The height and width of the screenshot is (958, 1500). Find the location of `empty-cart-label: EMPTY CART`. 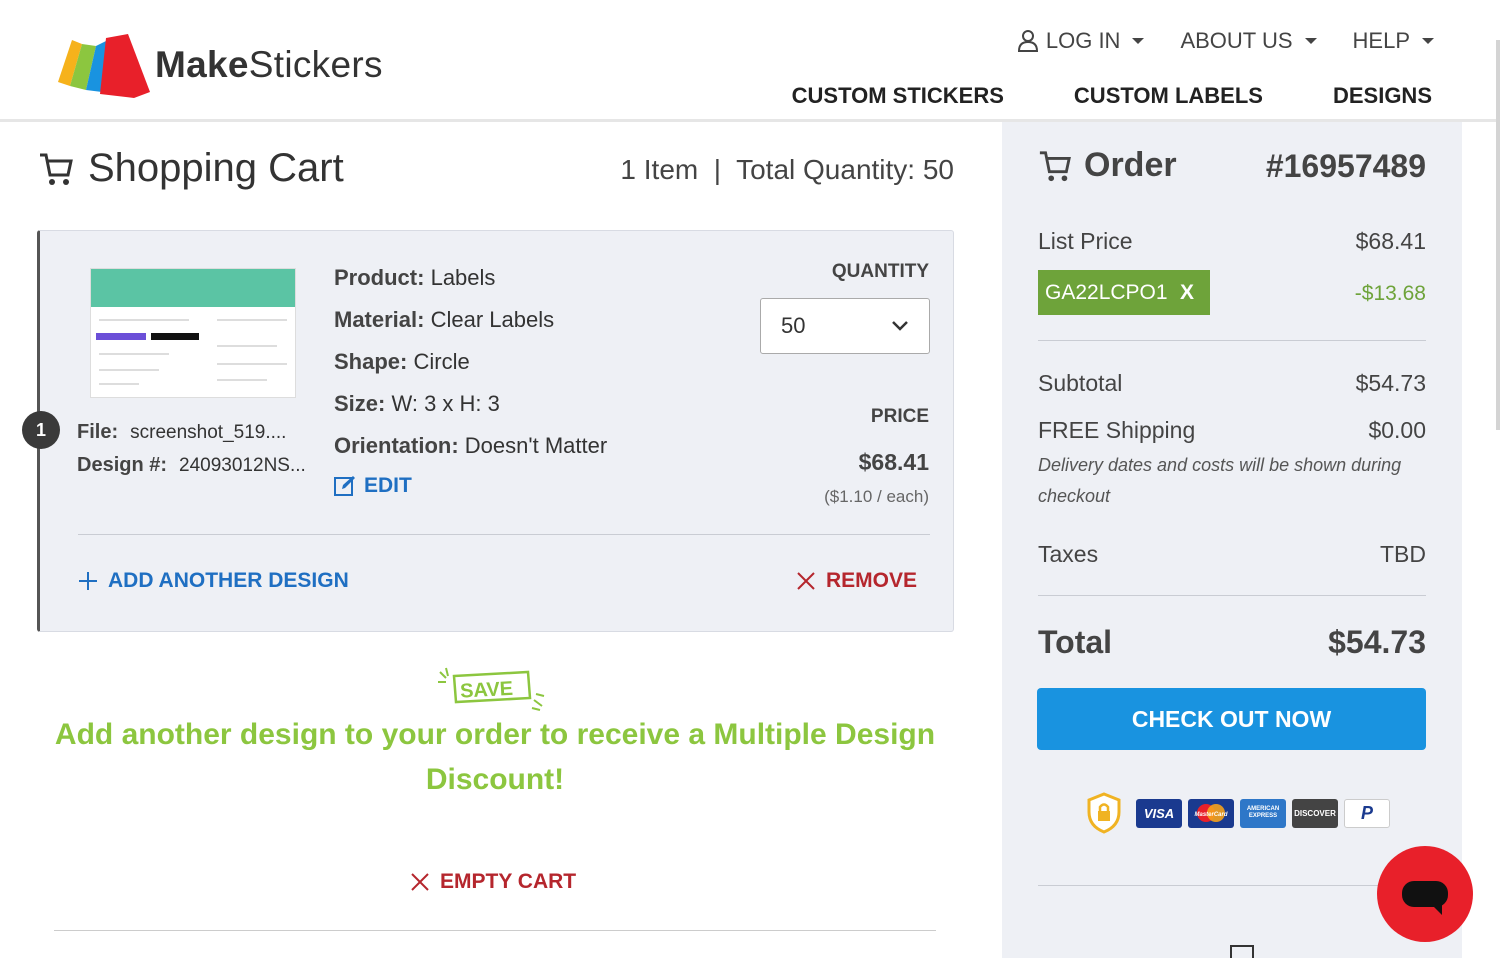

empty-cart-label: EMPTY CART is located at coordinates (508, 881).